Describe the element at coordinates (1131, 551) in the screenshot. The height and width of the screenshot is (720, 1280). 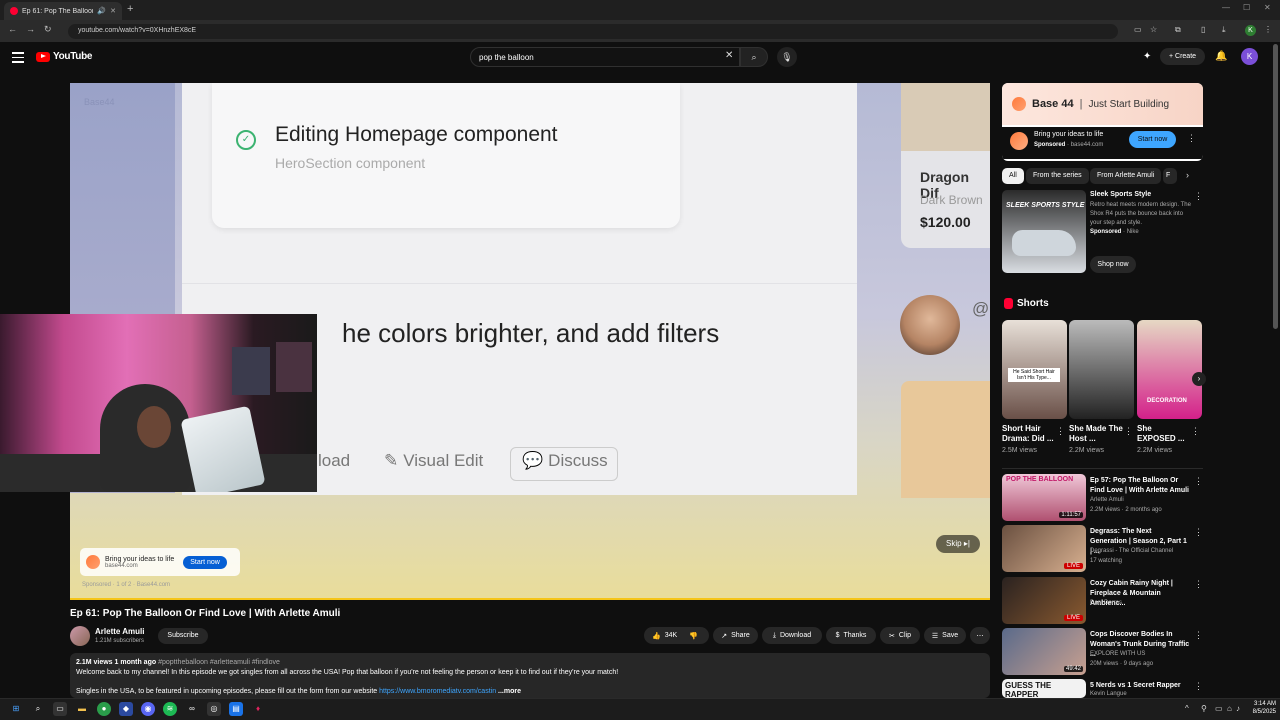
I see `related-channel: Degrassi - The Official Channel` at that location.